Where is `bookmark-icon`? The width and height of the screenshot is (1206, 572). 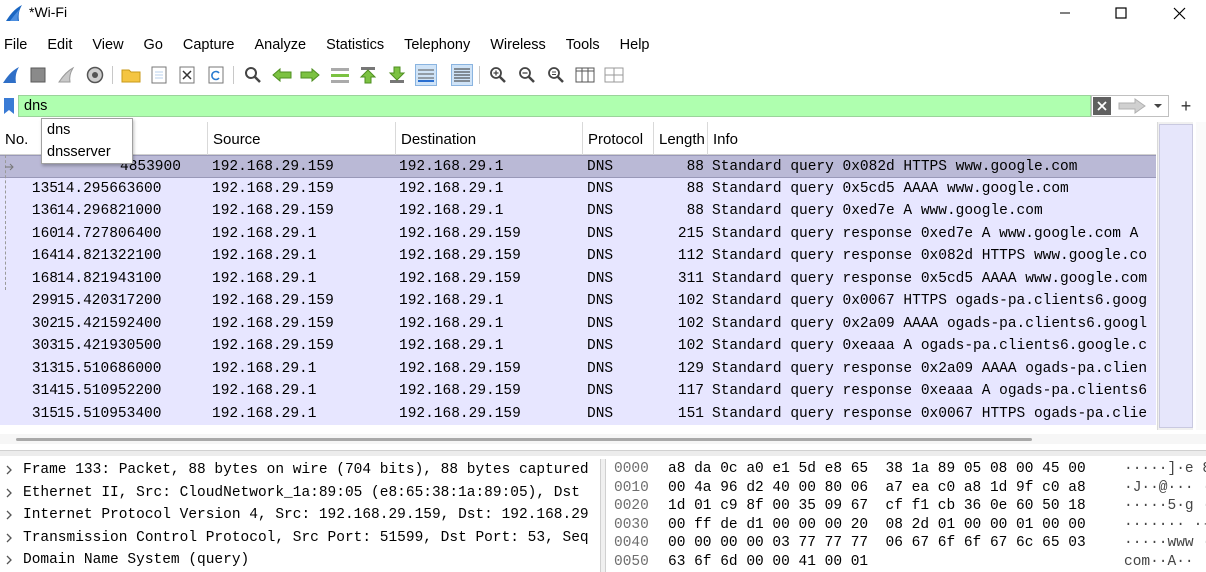
bookmark-icon is located at coordinates (9, 106).